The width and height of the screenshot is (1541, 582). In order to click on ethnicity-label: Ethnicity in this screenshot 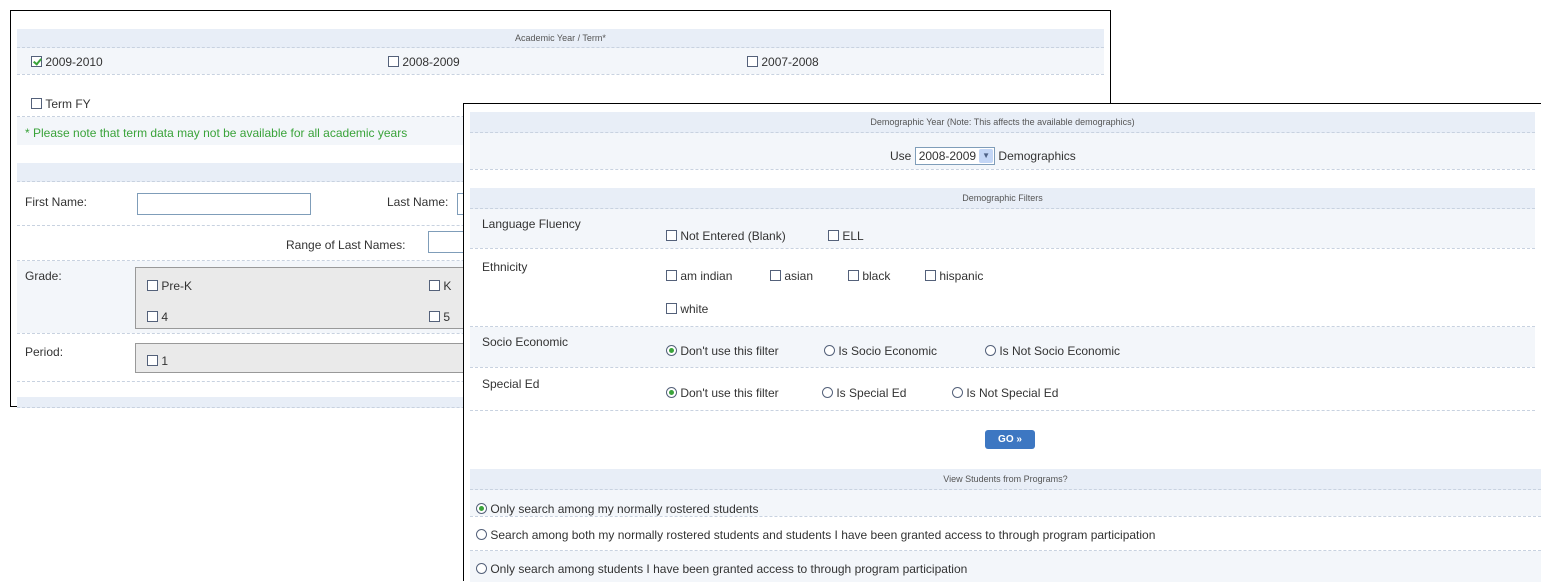, I will do `click(505, 267)`.